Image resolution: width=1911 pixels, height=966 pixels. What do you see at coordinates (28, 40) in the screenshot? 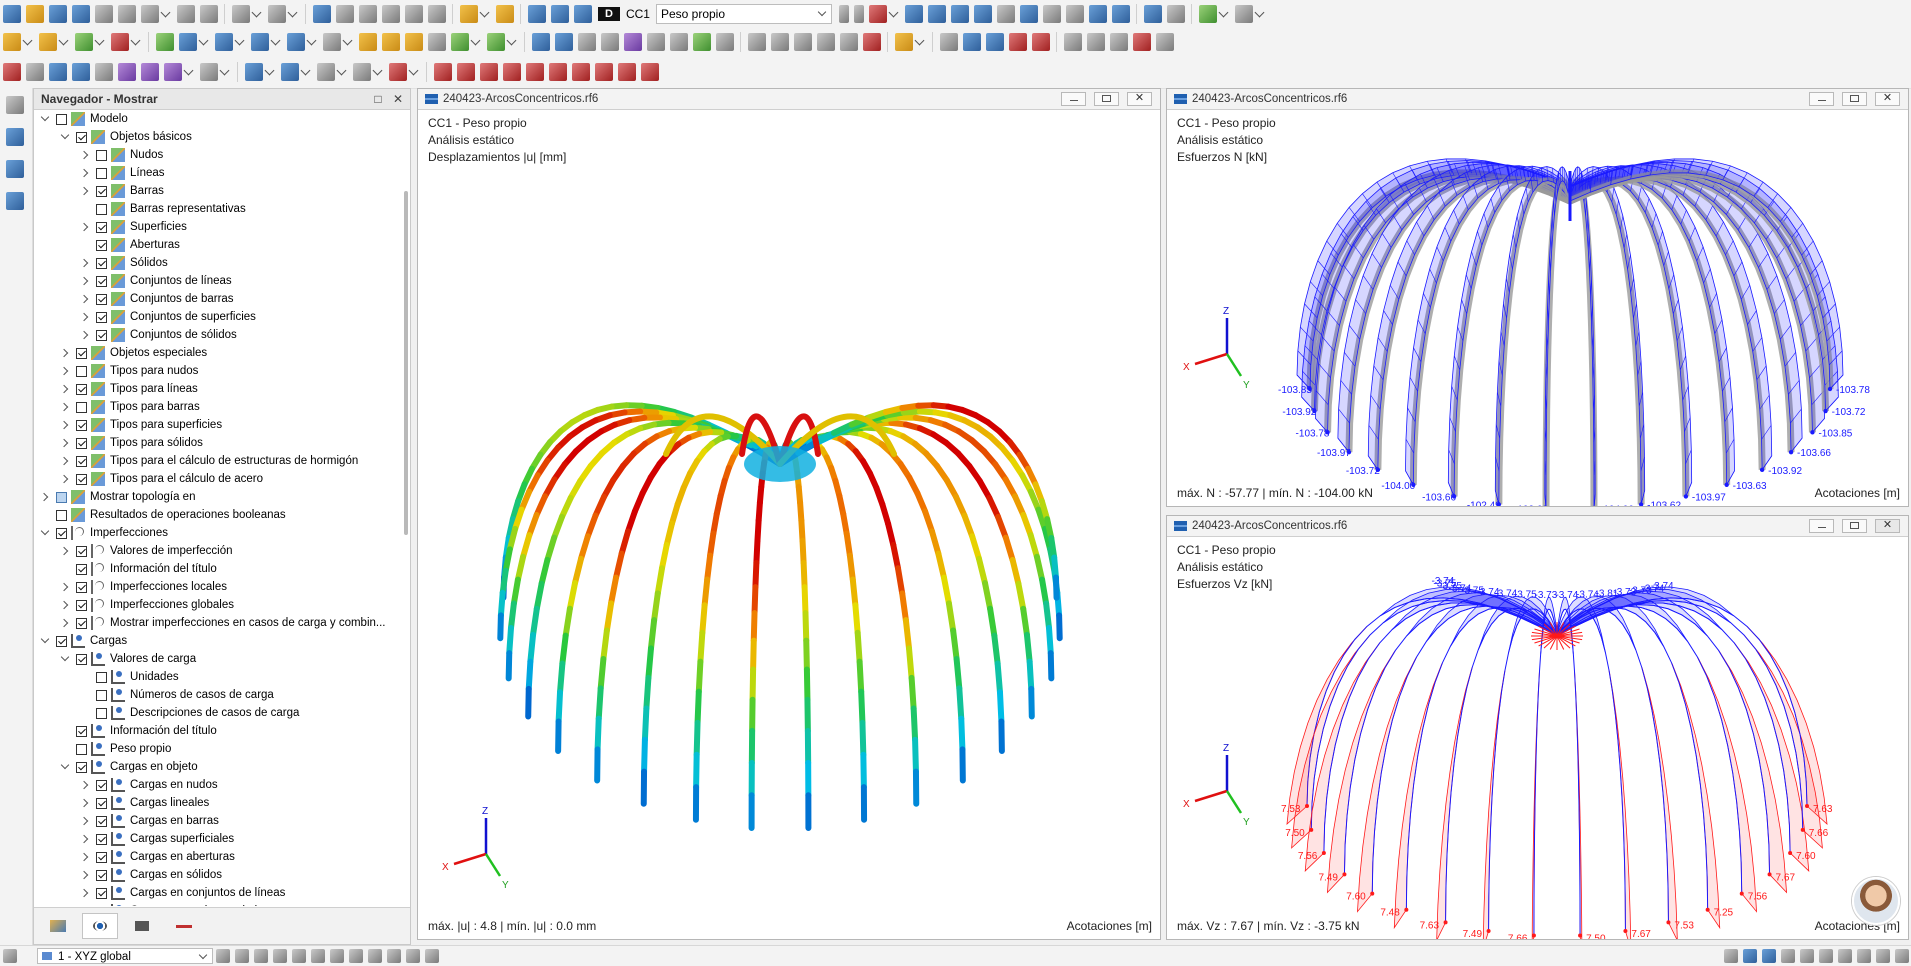
I see `star-node-dropdown-icon` at bounding box center [28, 40].